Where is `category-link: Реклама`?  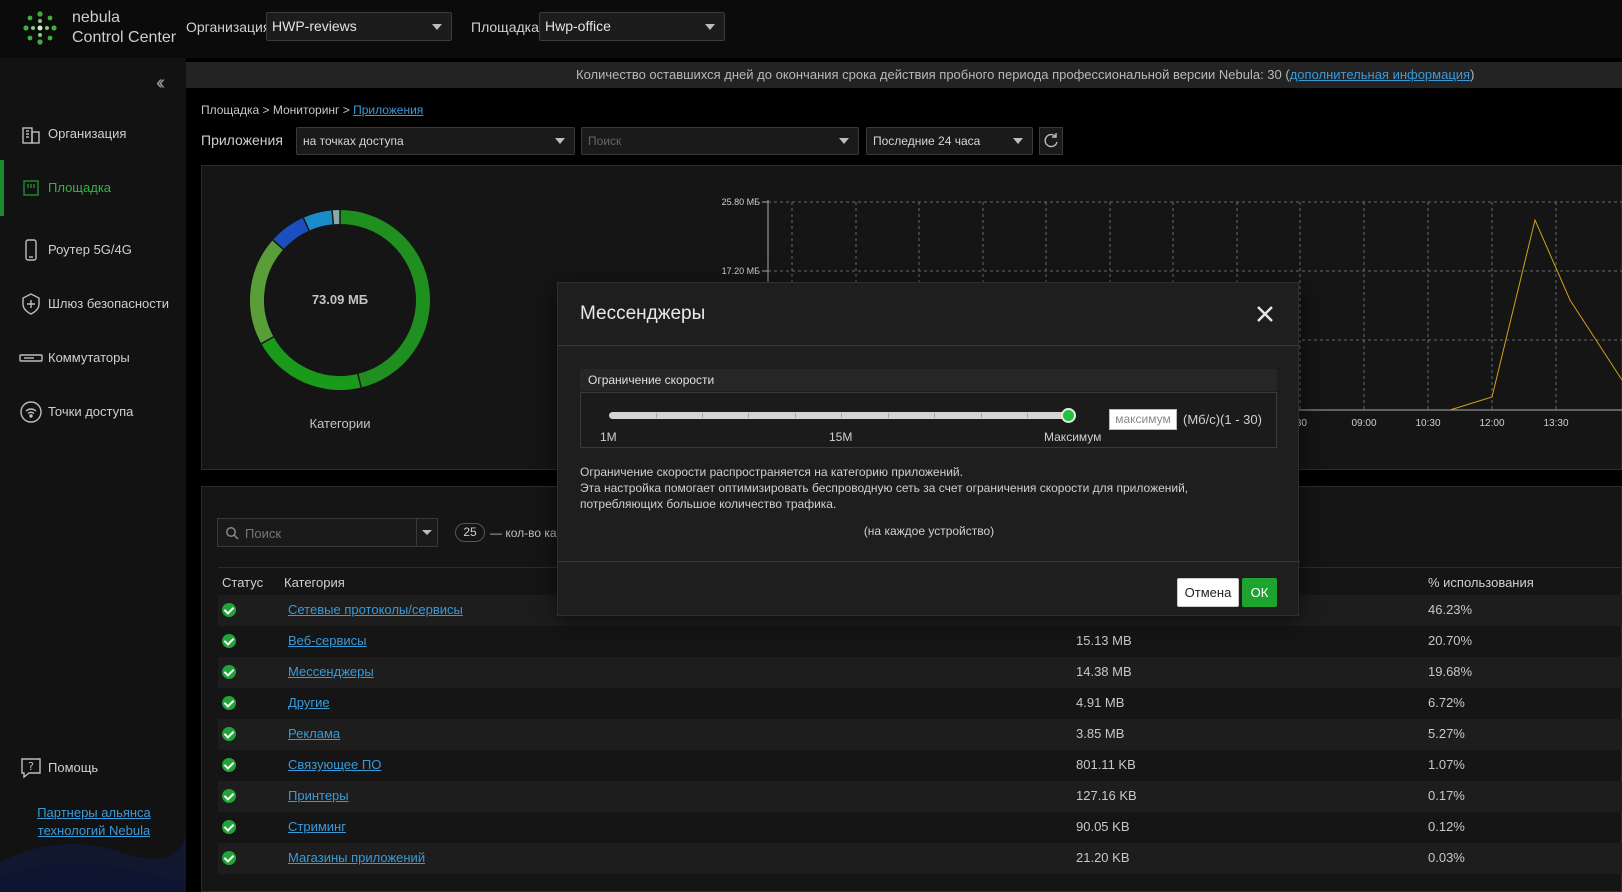
category-link: Реклама is located at coordinates (314, 733).